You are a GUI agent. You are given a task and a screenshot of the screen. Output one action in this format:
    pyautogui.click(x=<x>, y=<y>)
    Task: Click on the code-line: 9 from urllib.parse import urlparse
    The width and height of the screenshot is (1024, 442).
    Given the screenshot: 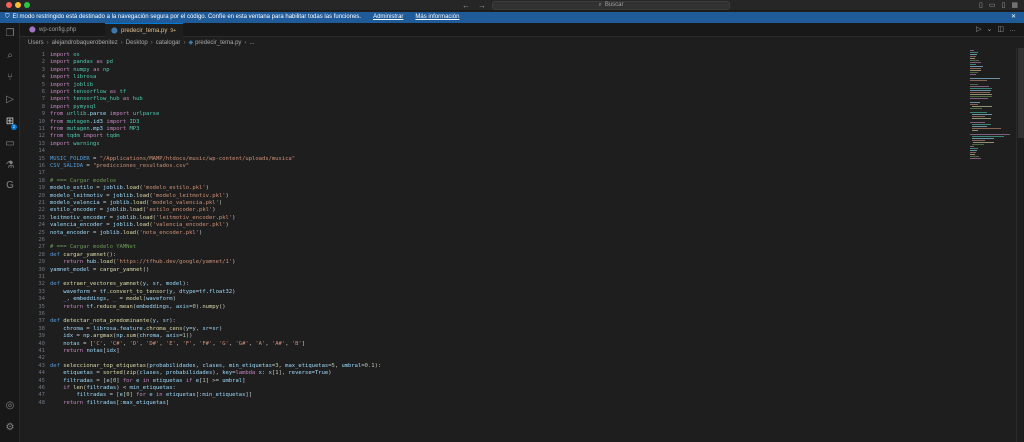 What is the action you would take?
    pyautogui.click(x=493, y=114)
    